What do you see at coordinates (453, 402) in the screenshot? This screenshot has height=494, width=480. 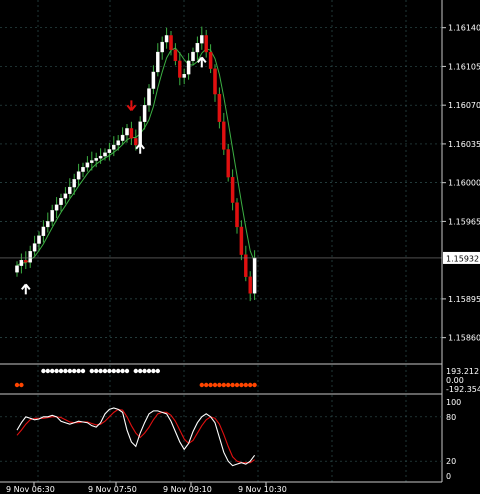 I see `stochastic-tick-label: 100` at bounding box center [453, 402].